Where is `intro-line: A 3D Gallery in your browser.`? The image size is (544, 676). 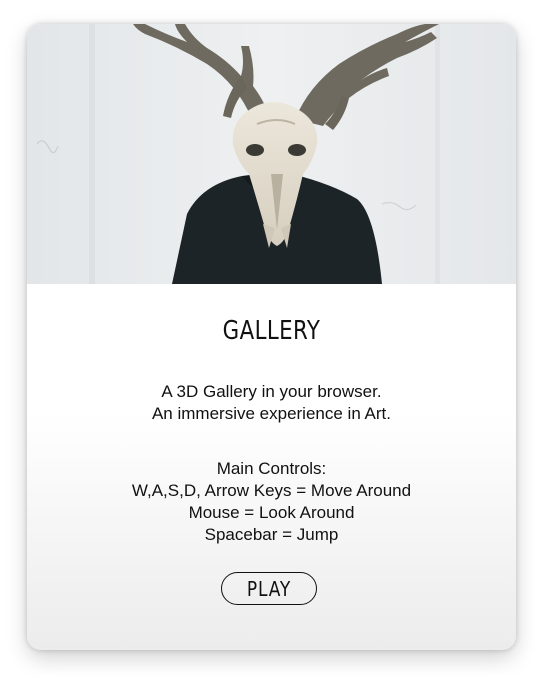
intro-line: A 3D Gallery in your browser. is located at coordinates (271, 391).